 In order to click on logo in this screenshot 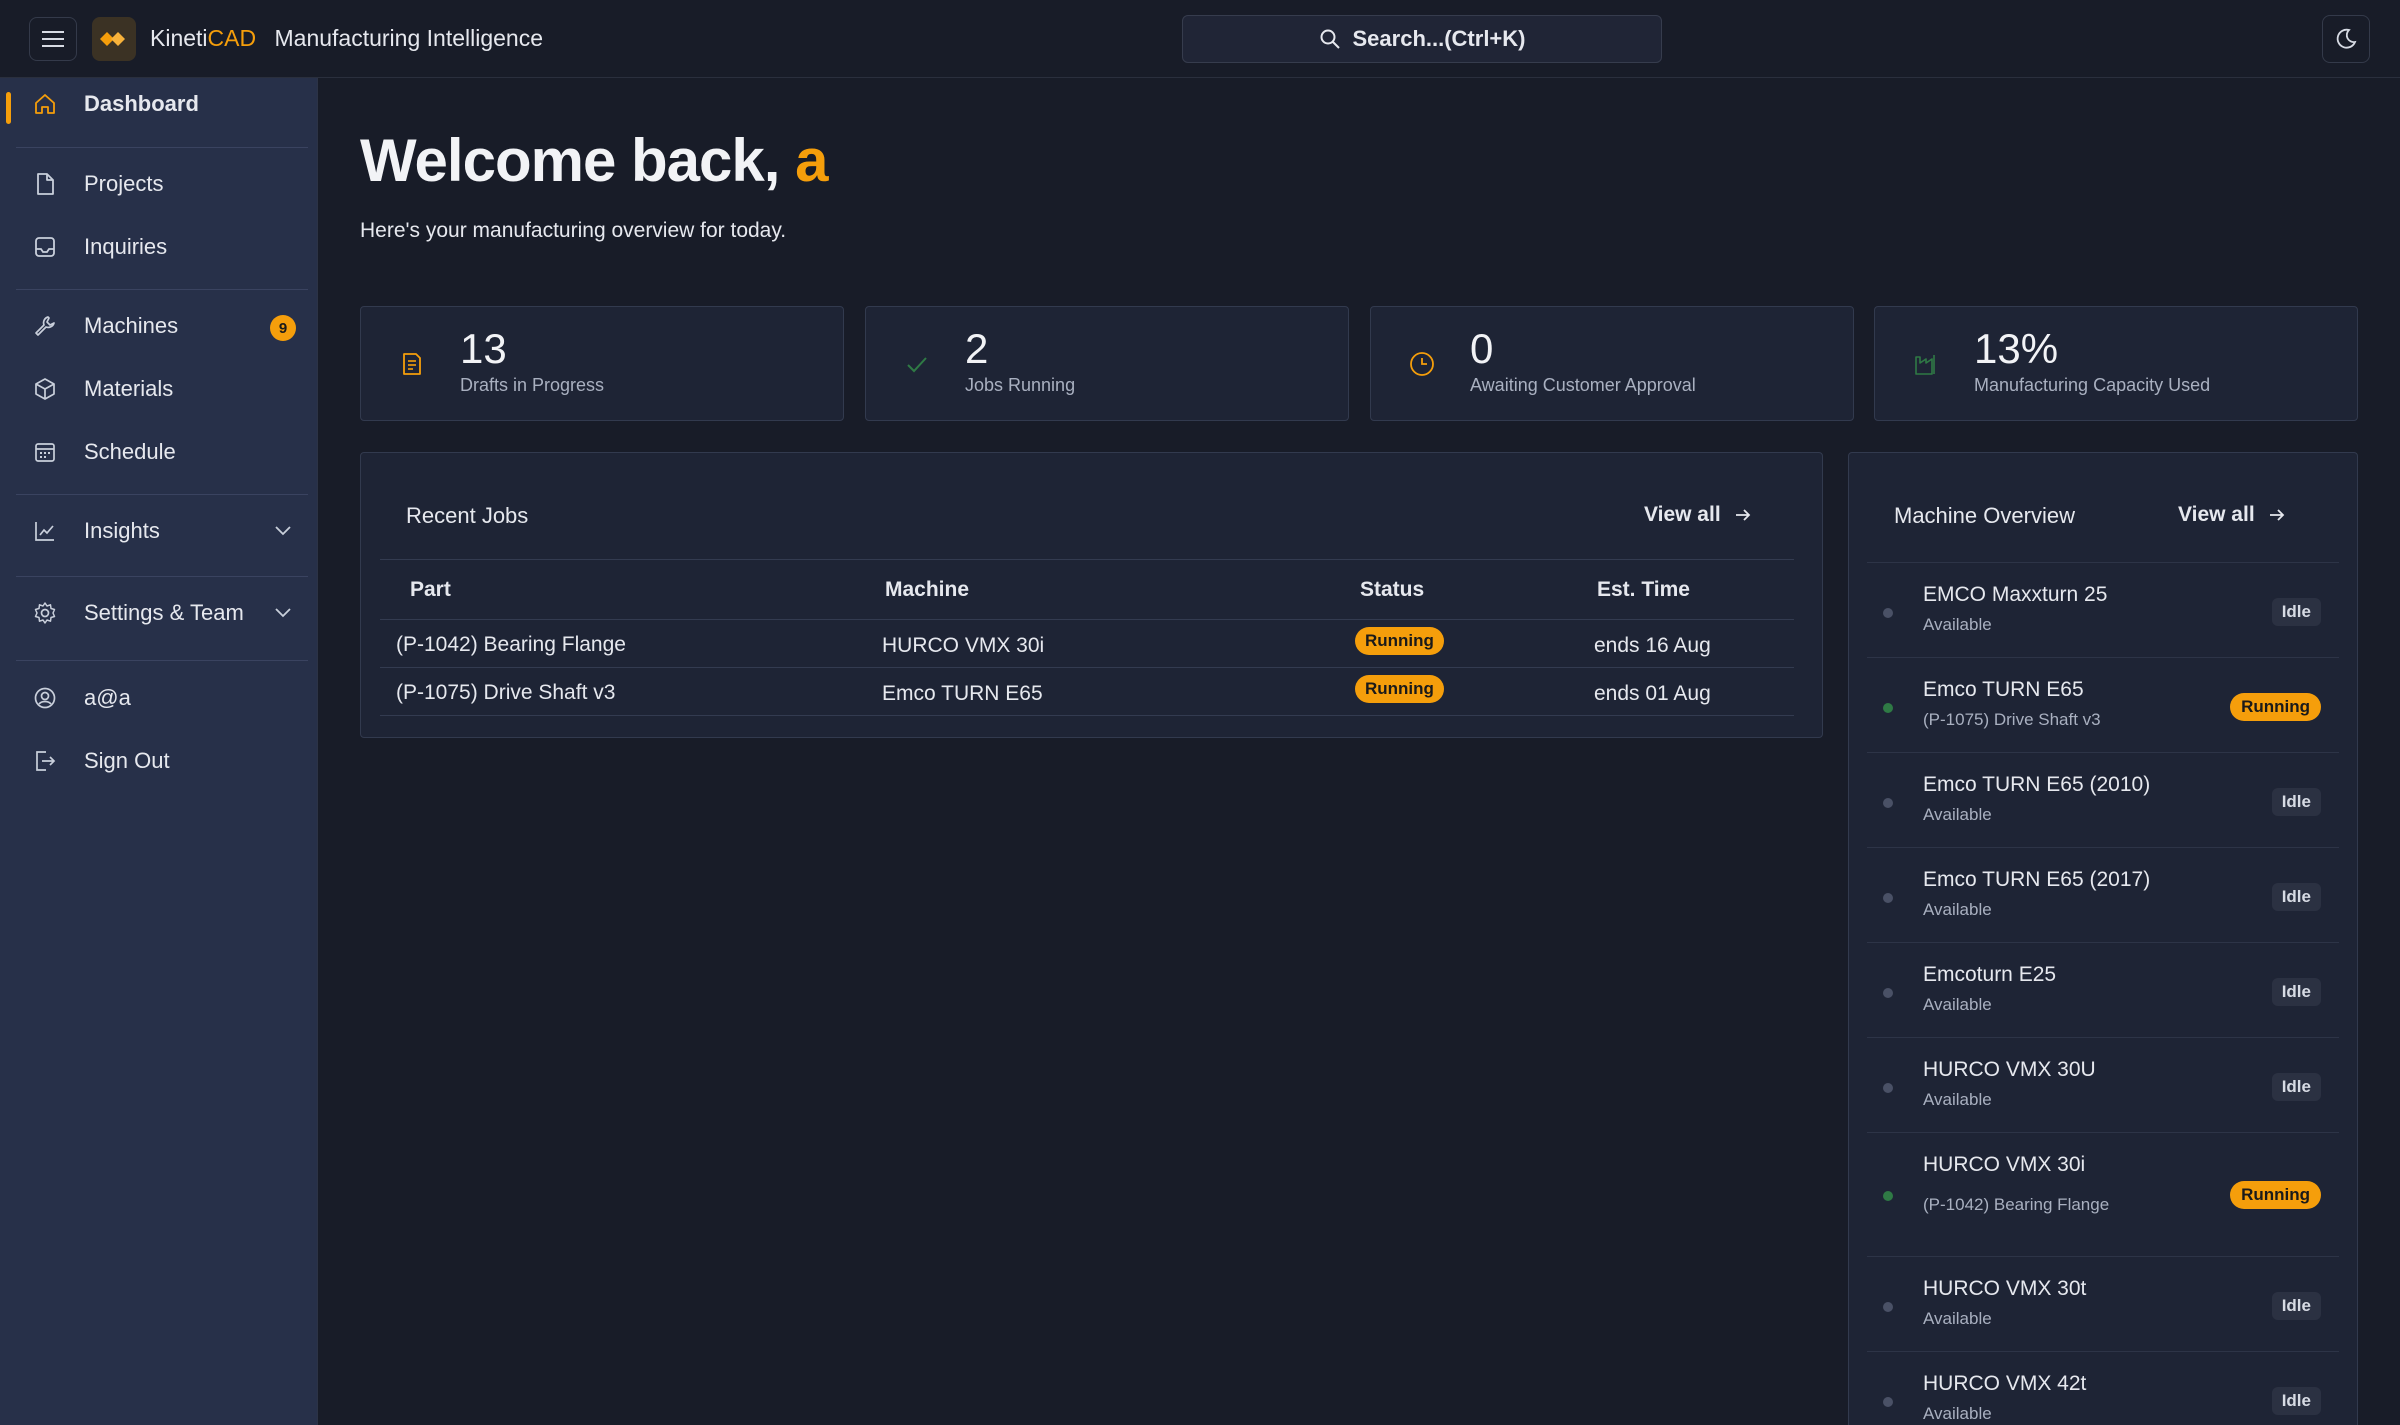, I will do `click(114, 39)`.